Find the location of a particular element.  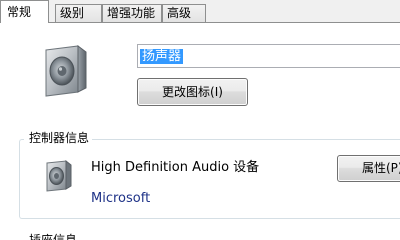

tab-advanced: 高级 is located at coordinates (184, 13).